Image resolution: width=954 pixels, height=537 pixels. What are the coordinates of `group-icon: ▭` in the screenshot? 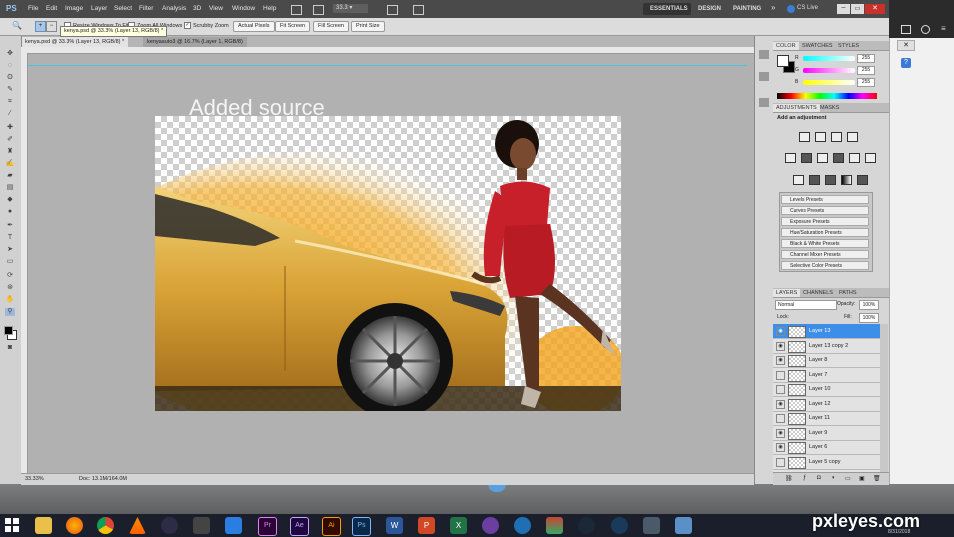 It's located at (848, 478).